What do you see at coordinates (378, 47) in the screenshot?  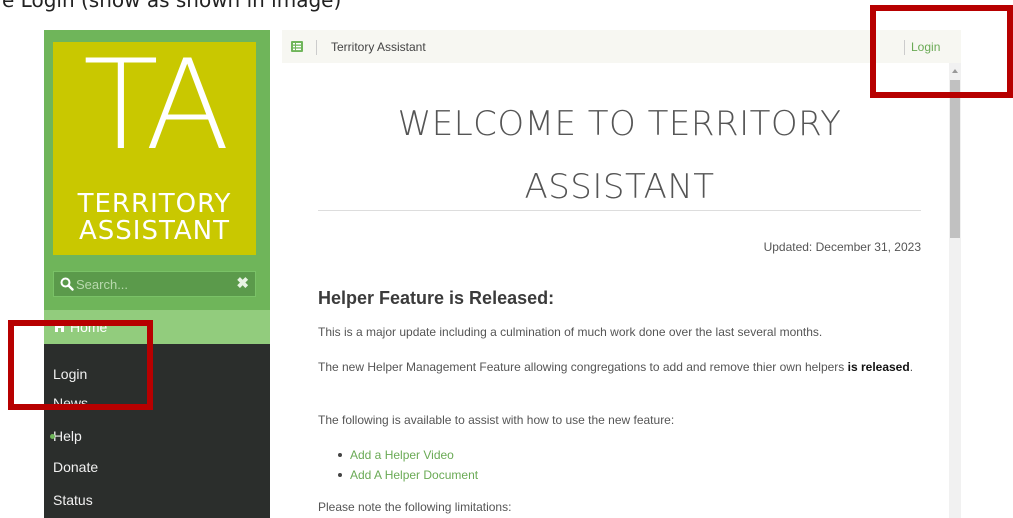 I see `app-title: Territory Assistant` at bounding box center [378, 47].